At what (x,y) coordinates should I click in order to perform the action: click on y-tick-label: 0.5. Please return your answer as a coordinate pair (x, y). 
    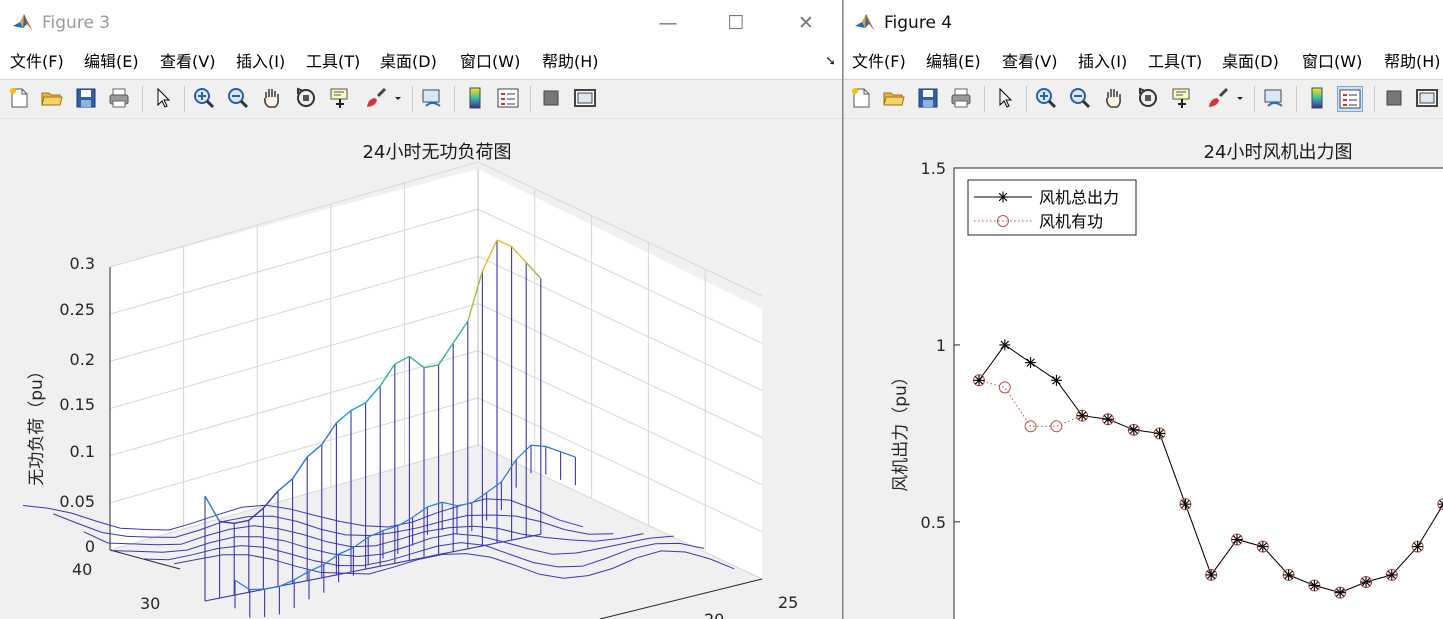
    Looking at the image, I should click on (933, 522).